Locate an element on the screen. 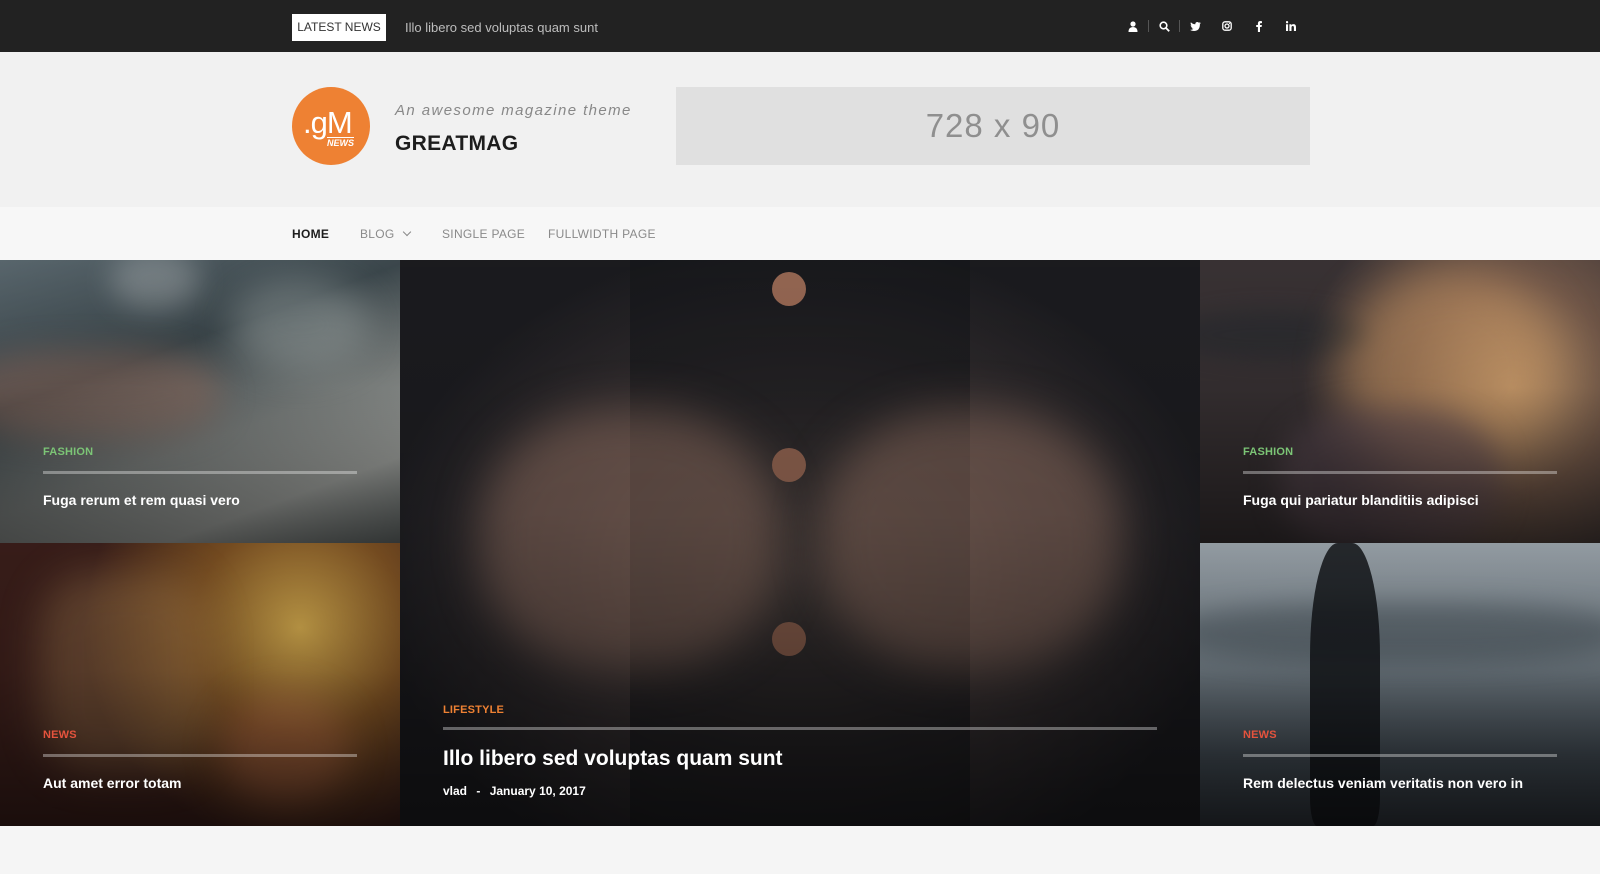 The height and width of the screenshot is (874, 1600). post-title: Fuga qui pariatur blanditiis adipisci is located at coordinates (1361, 500).